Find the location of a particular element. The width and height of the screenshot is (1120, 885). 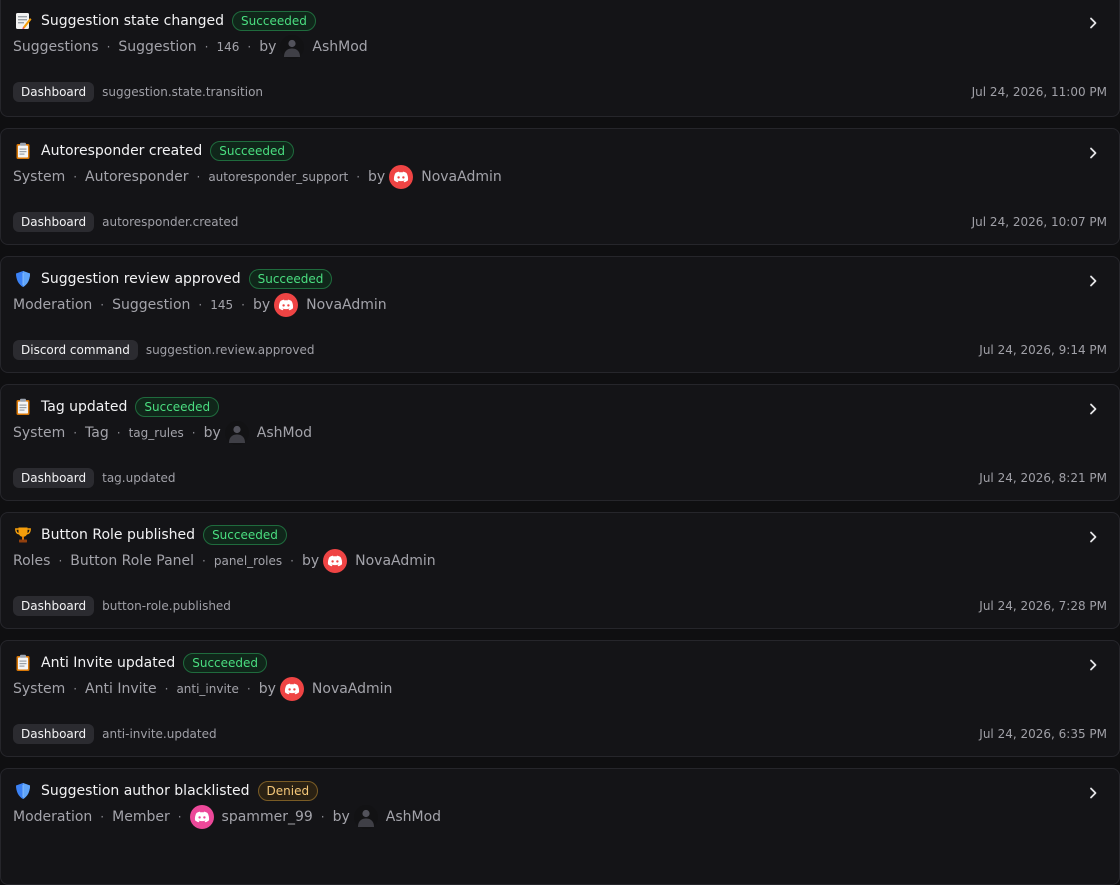

entry-title: Suggestion state changed is located at coordinates (133, 21).